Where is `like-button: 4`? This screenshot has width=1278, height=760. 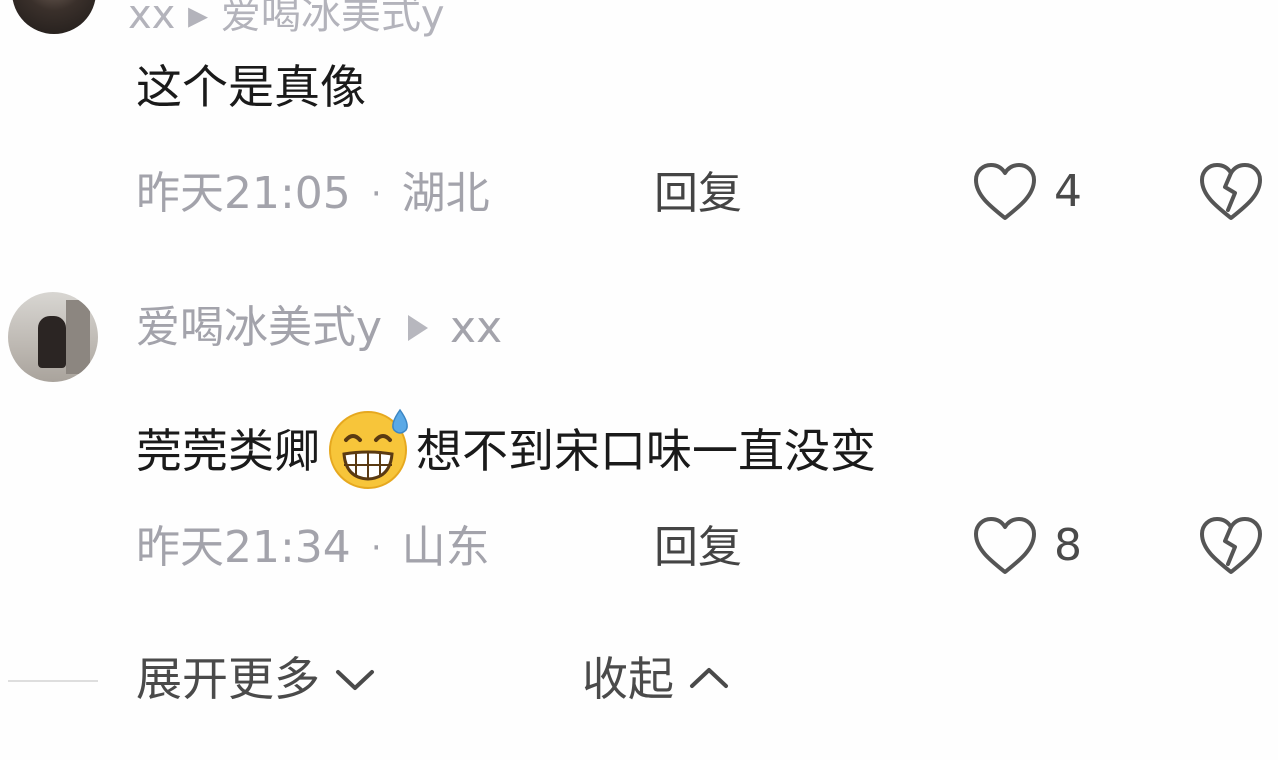
like-button: 4 is located at coordinates (1026, 192).